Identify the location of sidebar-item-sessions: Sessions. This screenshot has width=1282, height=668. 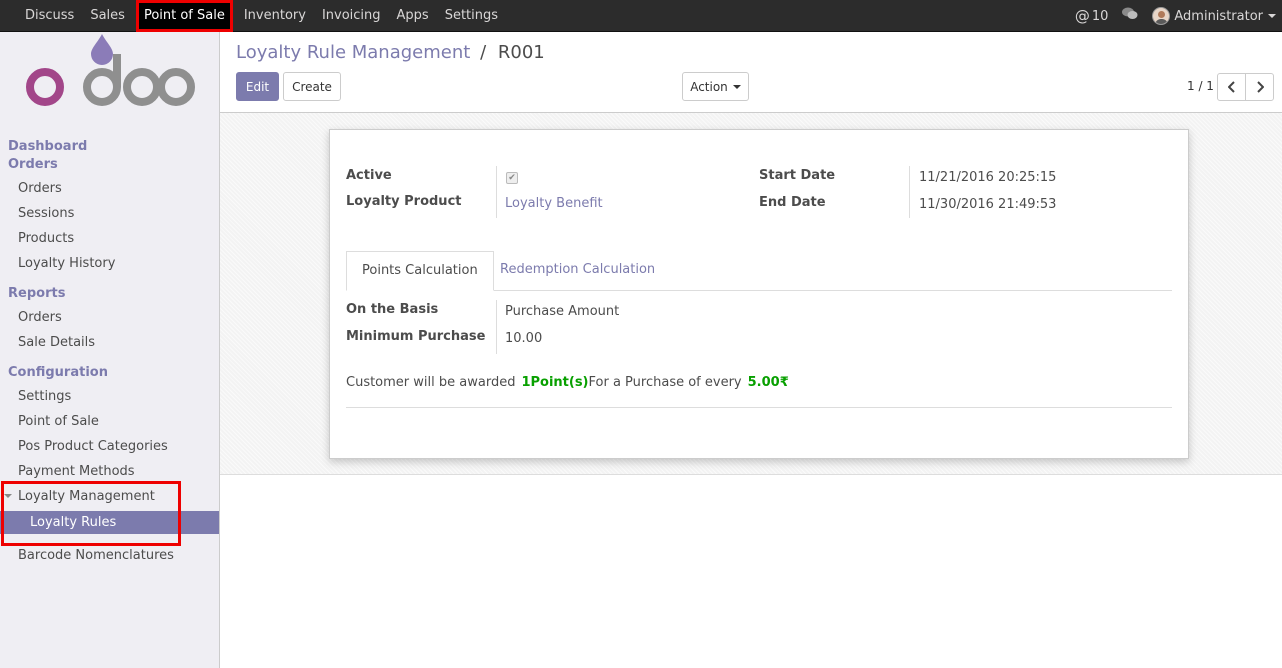
(46, 213).